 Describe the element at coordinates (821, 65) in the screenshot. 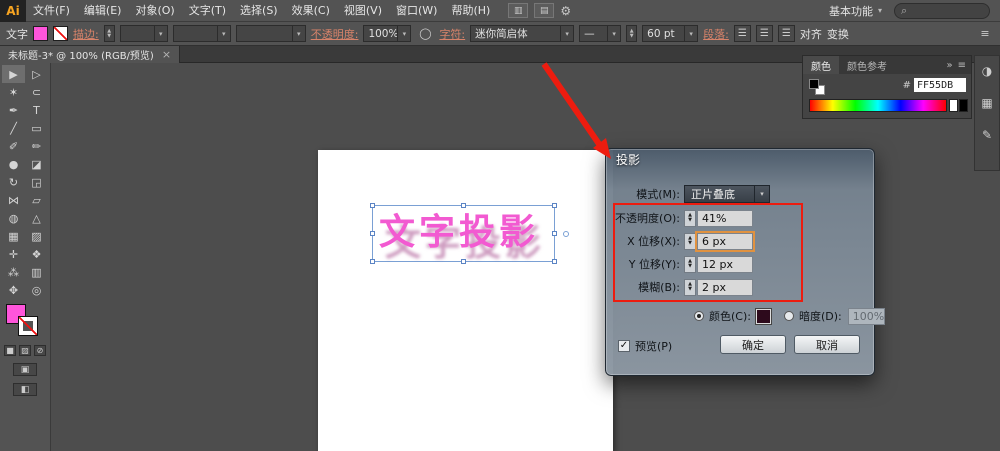

I see `tab-color: 颜色` at that location.